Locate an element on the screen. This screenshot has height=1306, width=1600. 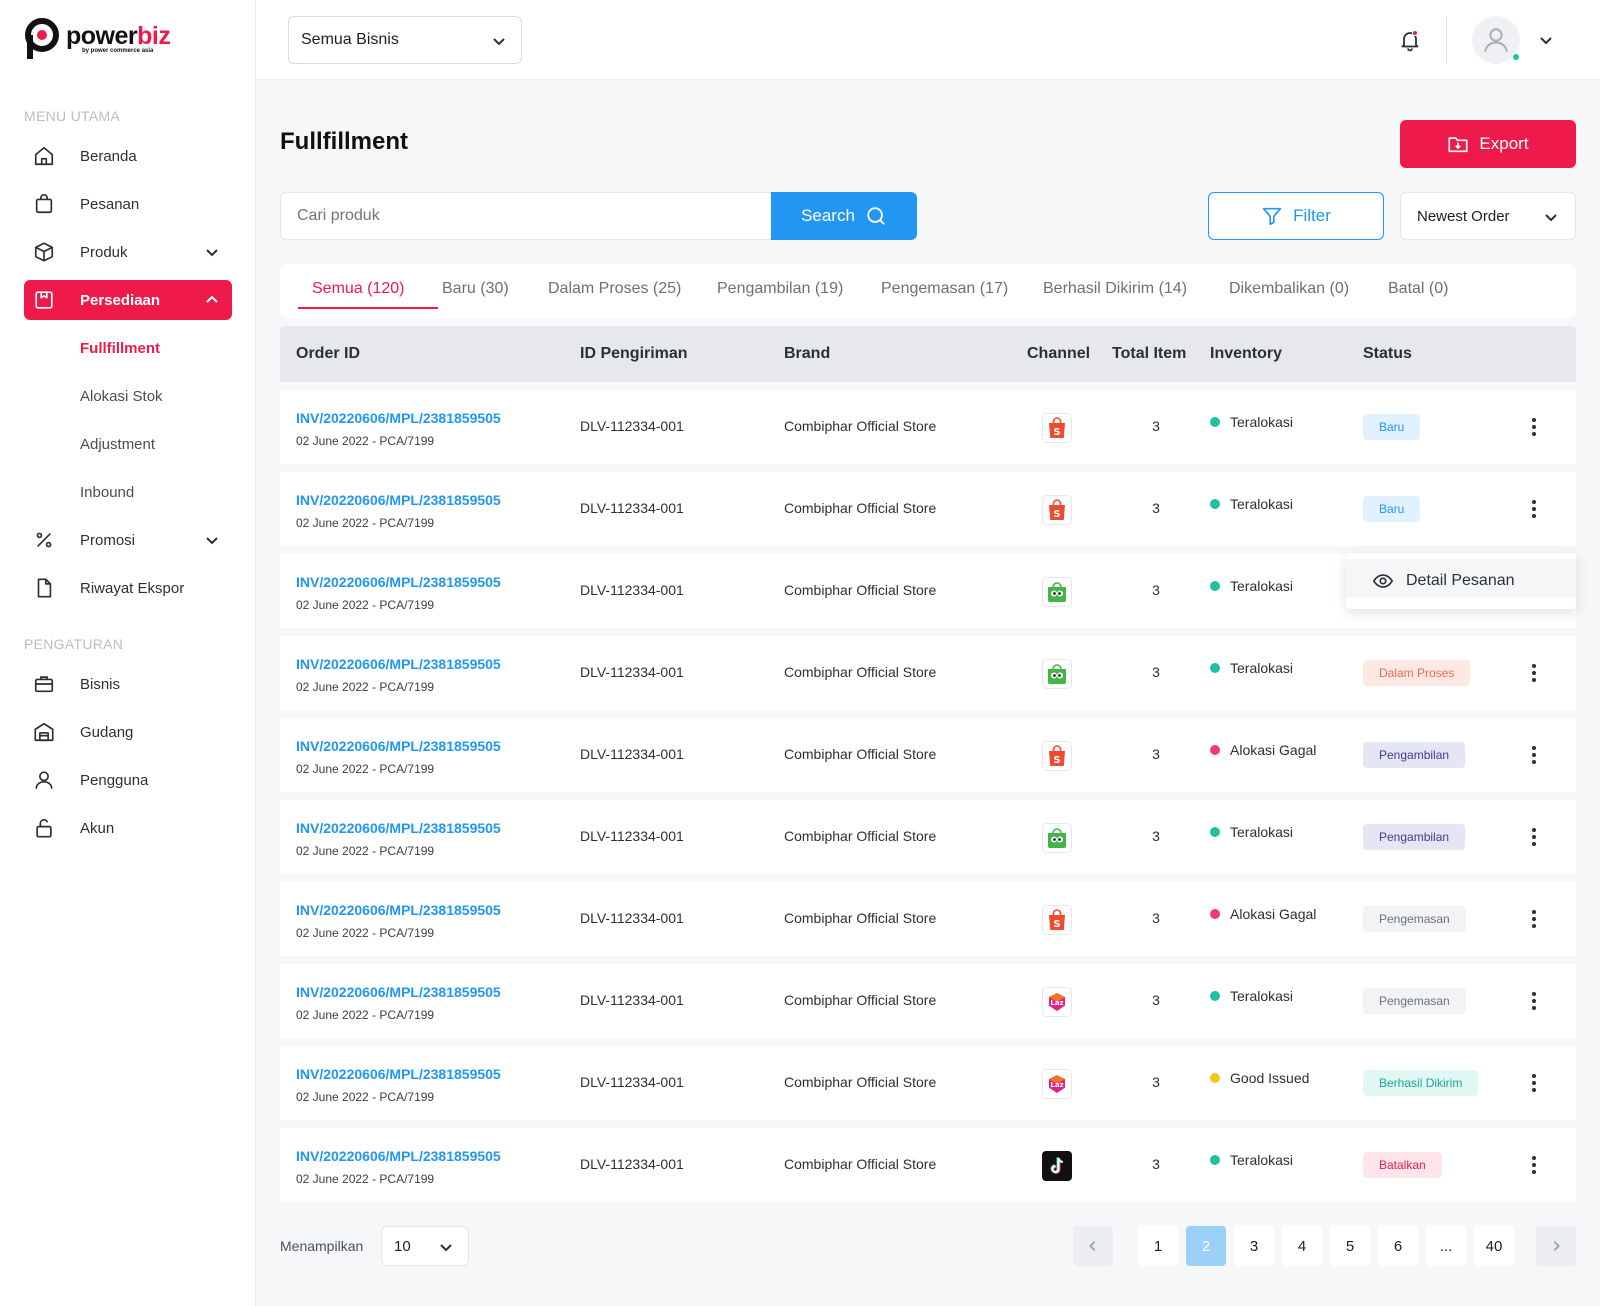
tab-pengemasan: Pengemasan (17) is located at coordinates (944, 289).